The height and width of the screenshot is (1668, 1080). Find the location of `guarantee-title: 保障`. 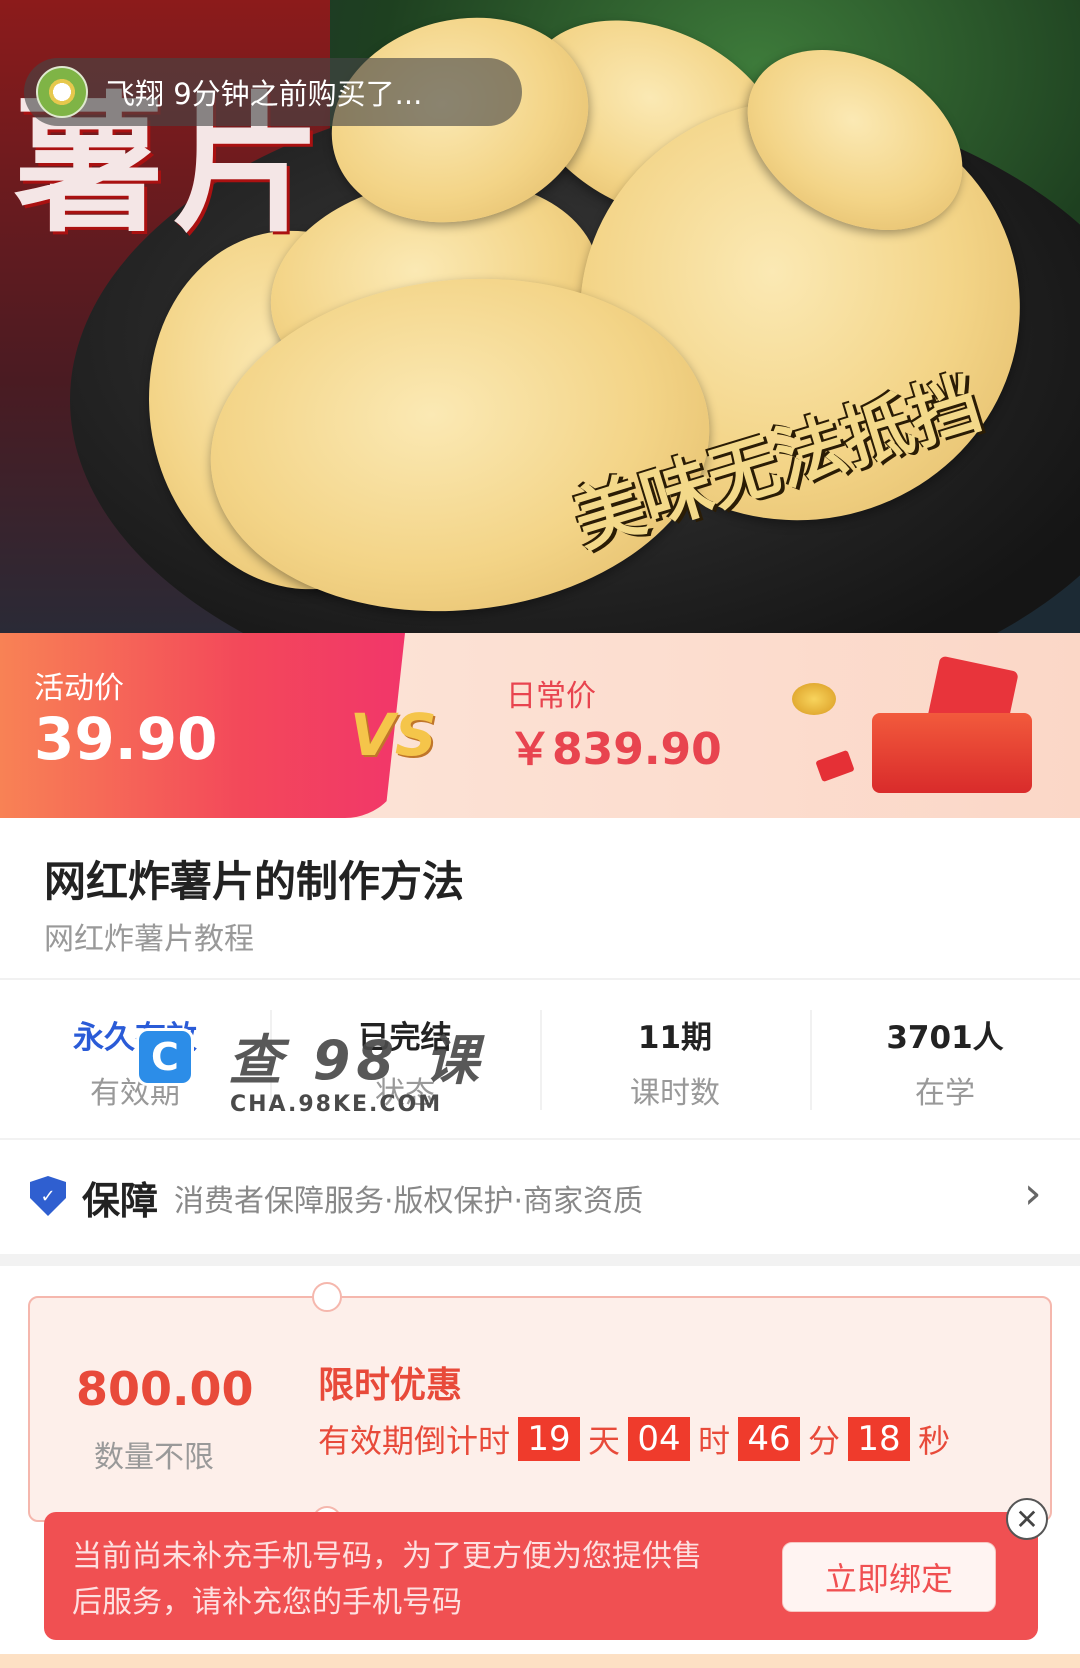

guarantee-title: 保障 is located at coordinates (120, 1201).